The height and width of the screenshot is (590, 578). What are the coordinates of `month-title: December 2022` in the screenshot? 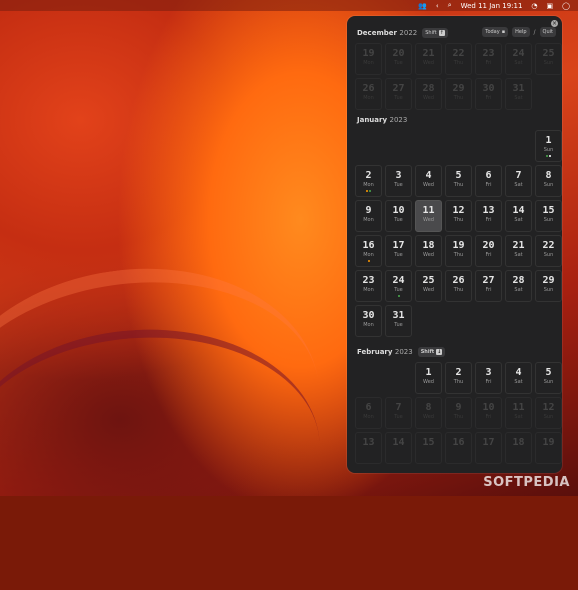 It's located at (387, 33).